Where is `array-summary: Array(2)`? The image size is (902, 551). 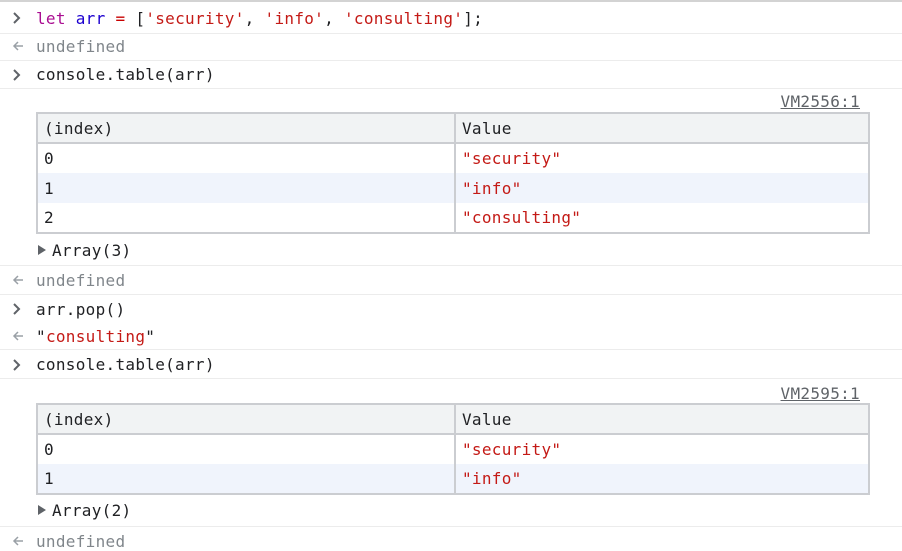
array-summary: Array(2) is located at coordinates (92, 510).